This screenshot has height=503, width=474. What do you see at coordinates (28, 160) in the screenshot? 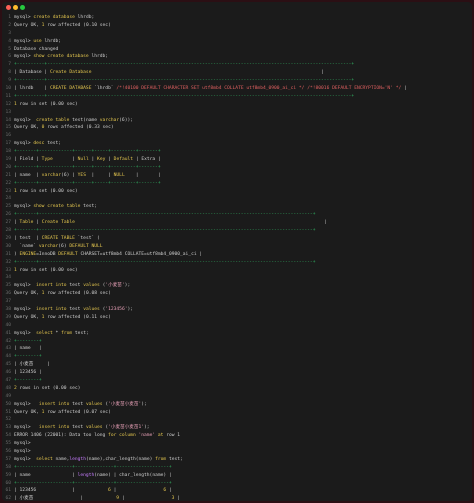
I see `code-token: | Field |` at bounding box center [28, 160].